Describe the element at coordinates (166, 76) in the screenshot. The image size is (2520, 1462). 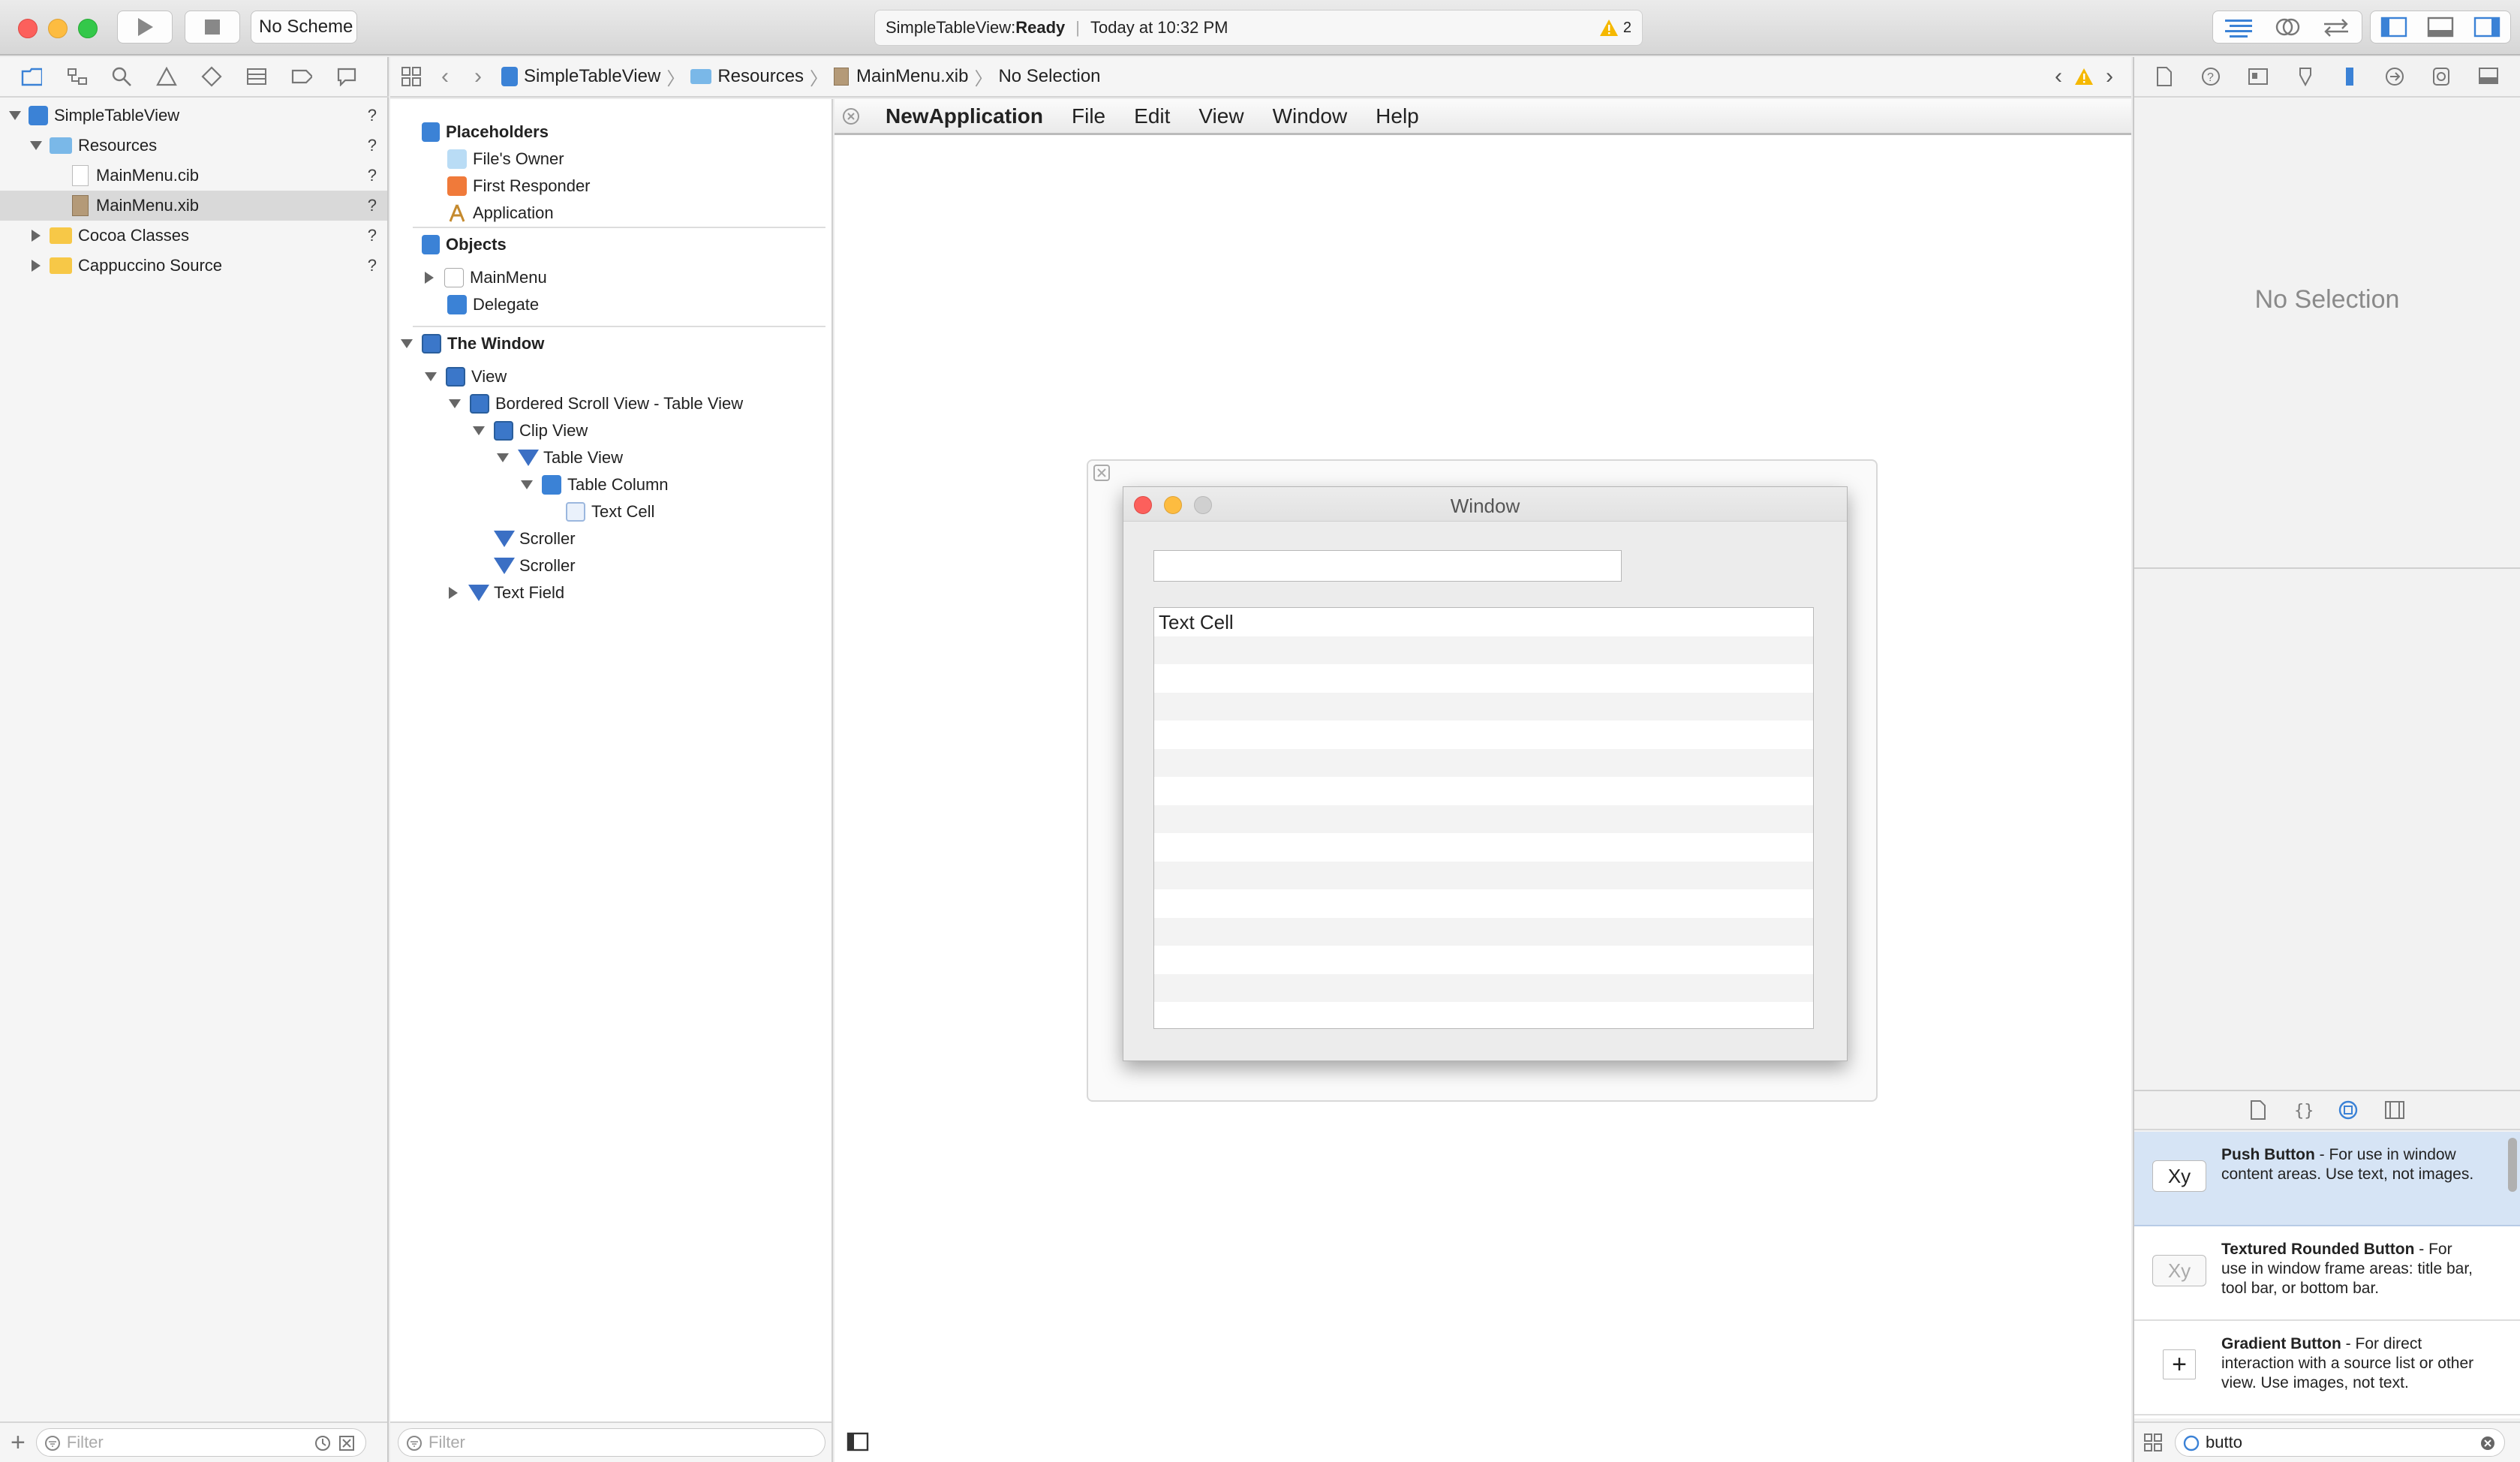
I see `issue-navigator-tab-icon` at that location.